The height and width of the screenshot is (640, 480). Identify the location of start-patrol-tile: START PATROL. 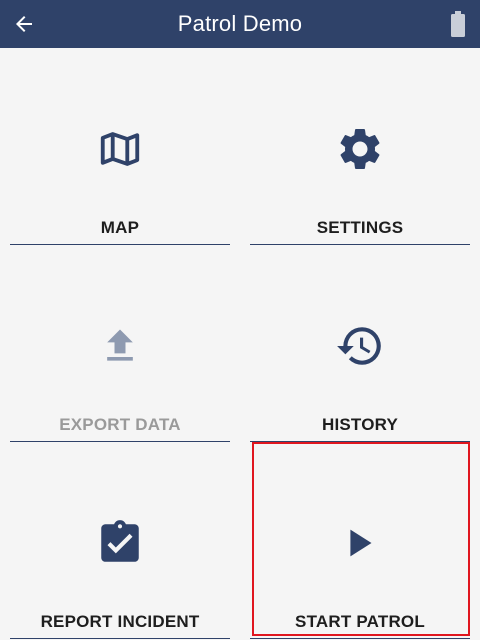
(360, 540).